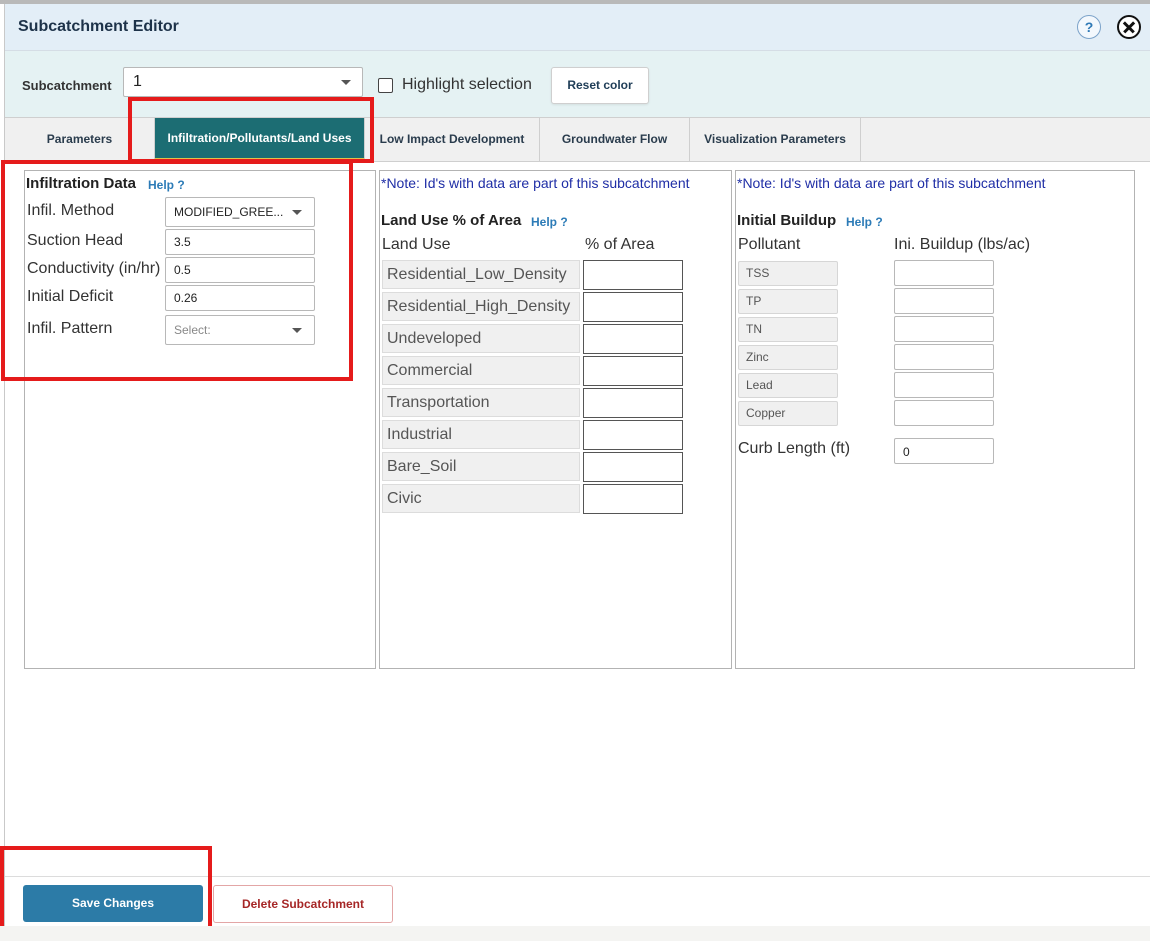 This screenshot has width=1150, height=941. I want to click on initial-deficit-label: Initial Deficit, so click(70, 296).